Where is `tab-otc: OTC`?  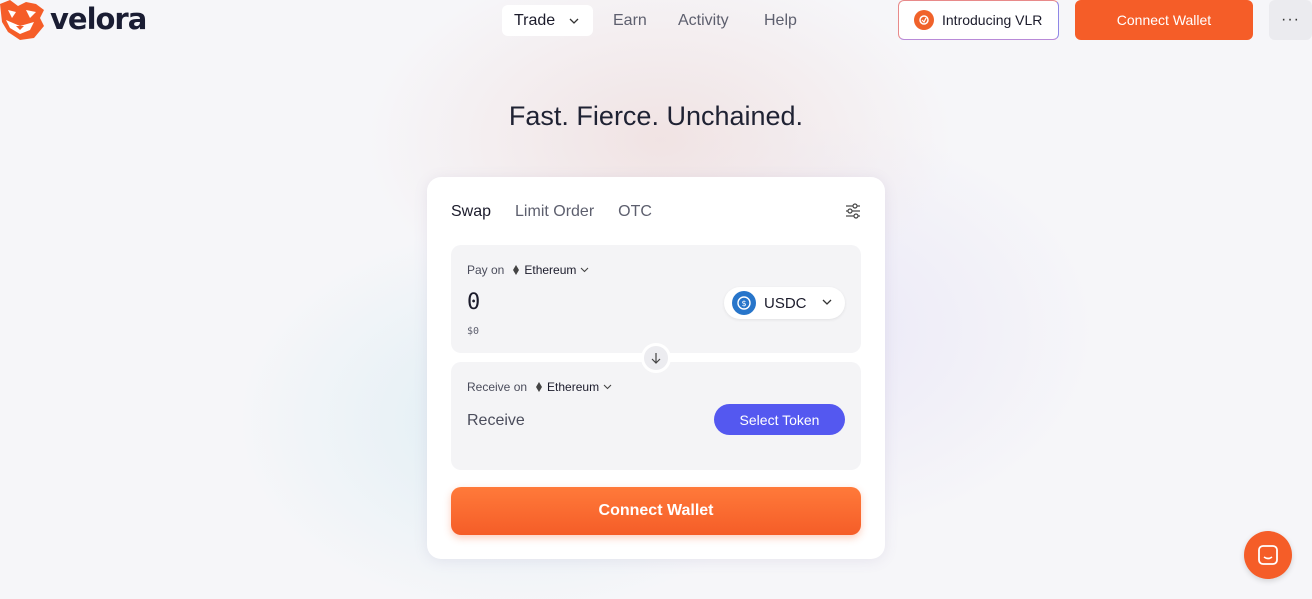 tab-otc: OTC is located at coordinates (635, 212).